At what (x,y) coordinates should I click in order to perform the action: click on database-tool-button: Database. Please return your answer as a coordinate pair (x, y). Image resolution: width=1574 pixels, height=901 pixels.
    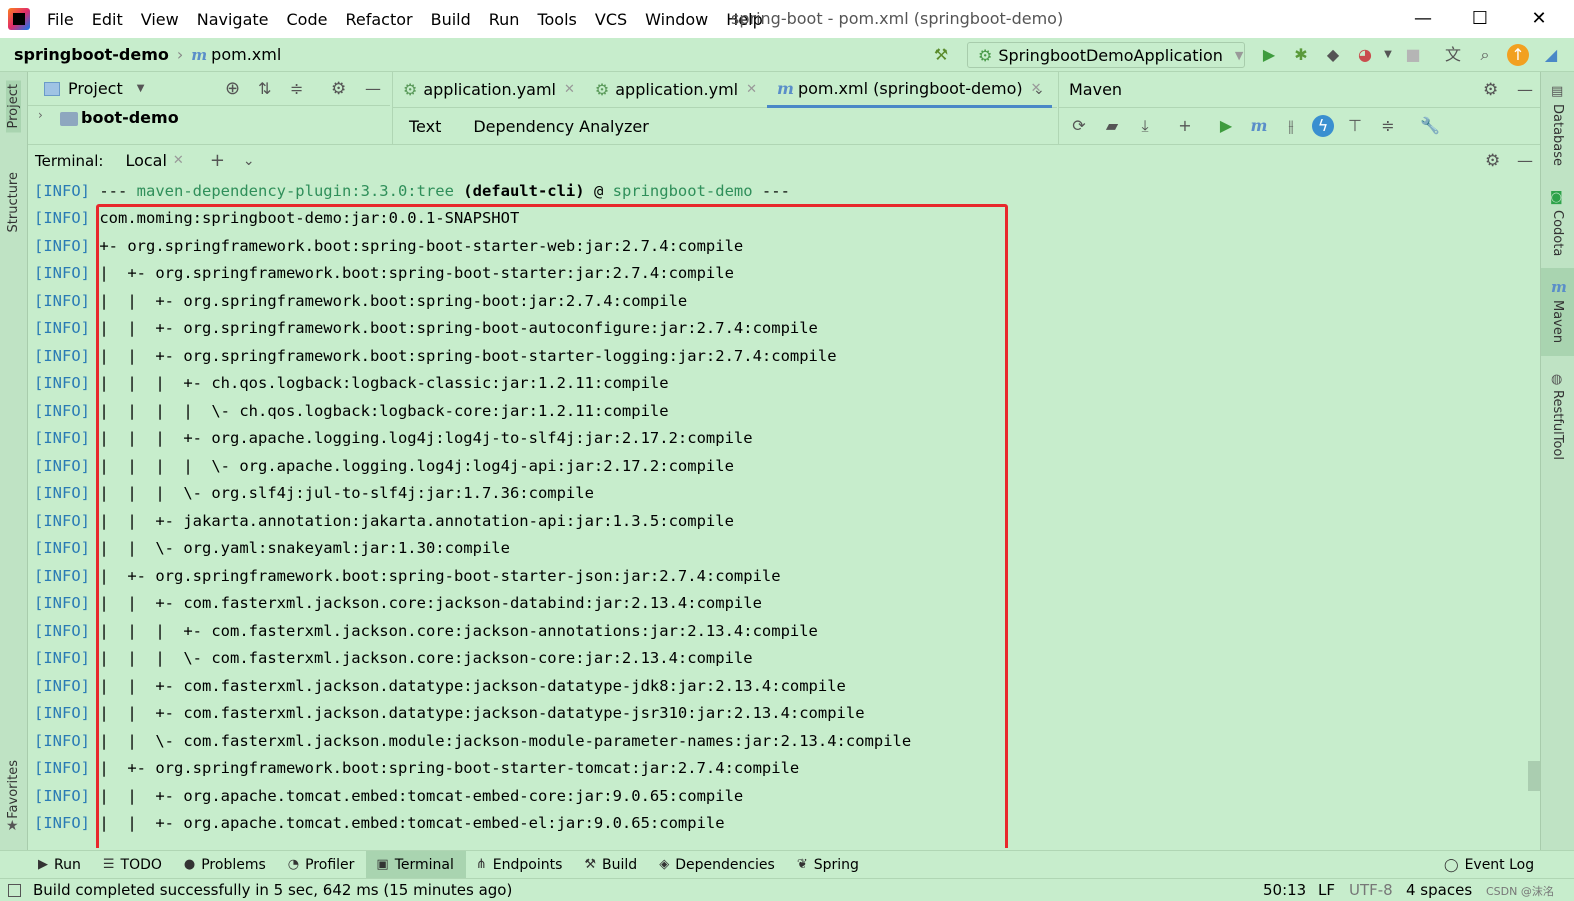
    Looking at the image, I should click on (1557, 135).